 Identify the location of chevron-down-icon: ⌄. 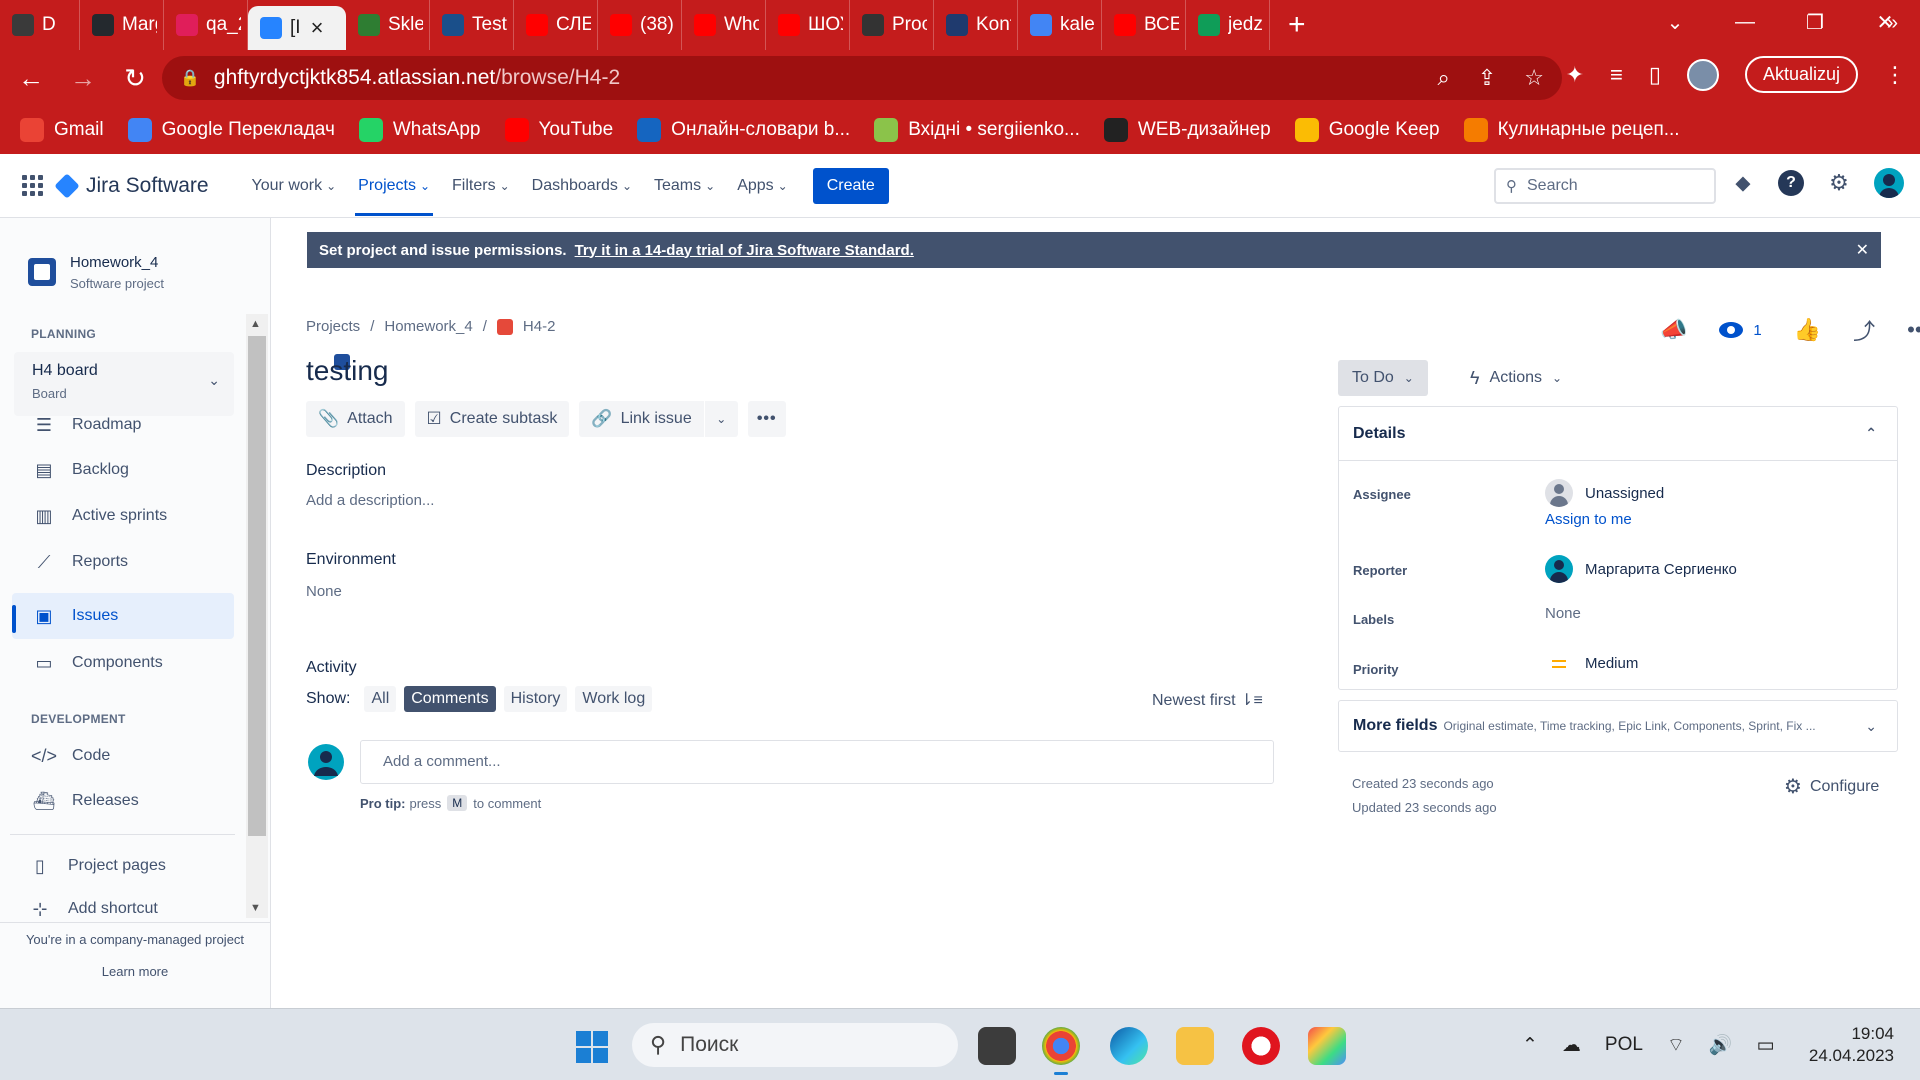
(720, 419).